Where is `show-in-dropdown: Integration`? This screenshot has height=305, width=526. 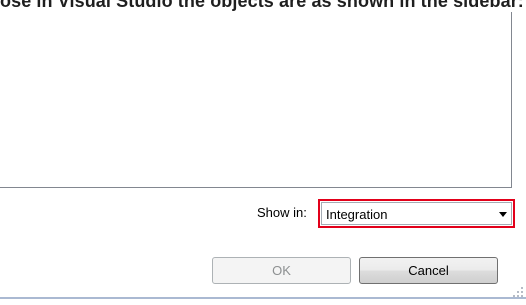
show-in-dropdown: Integration is located at coordinates (416, 213).